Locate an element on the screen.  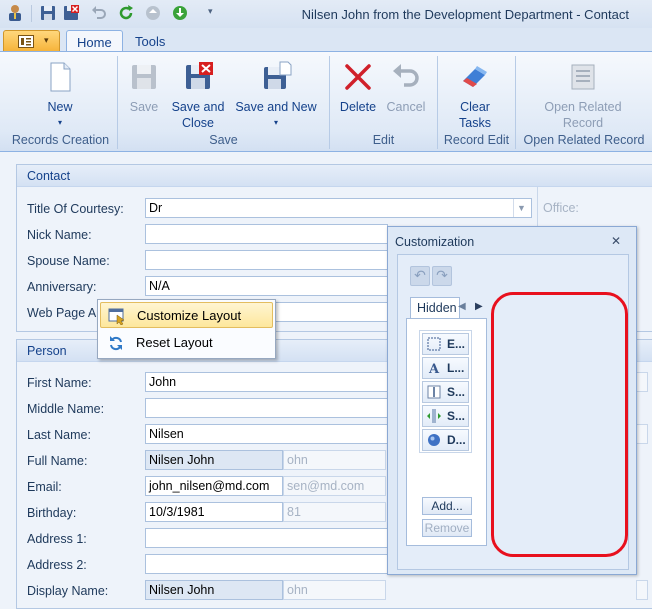
last-name-input: Nilsen is located at coordinates (266, 434).